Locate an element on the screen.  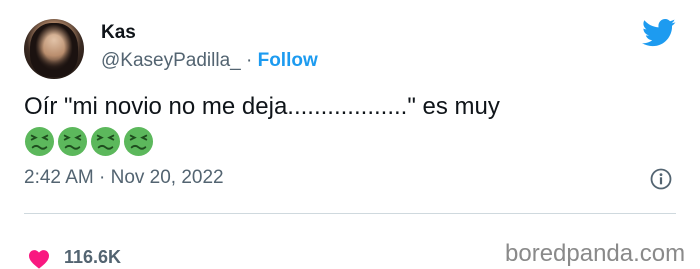
avatar is located at coordinates (54, 49).